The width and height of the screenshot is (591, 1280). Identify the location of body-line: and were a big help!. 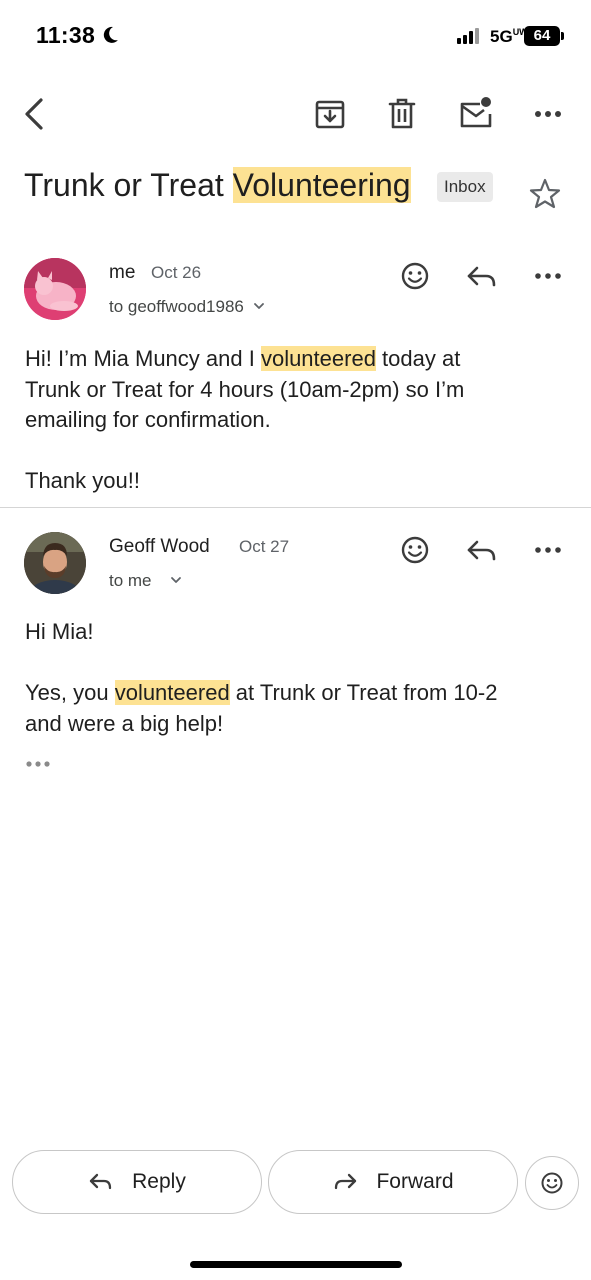
(124, 723).